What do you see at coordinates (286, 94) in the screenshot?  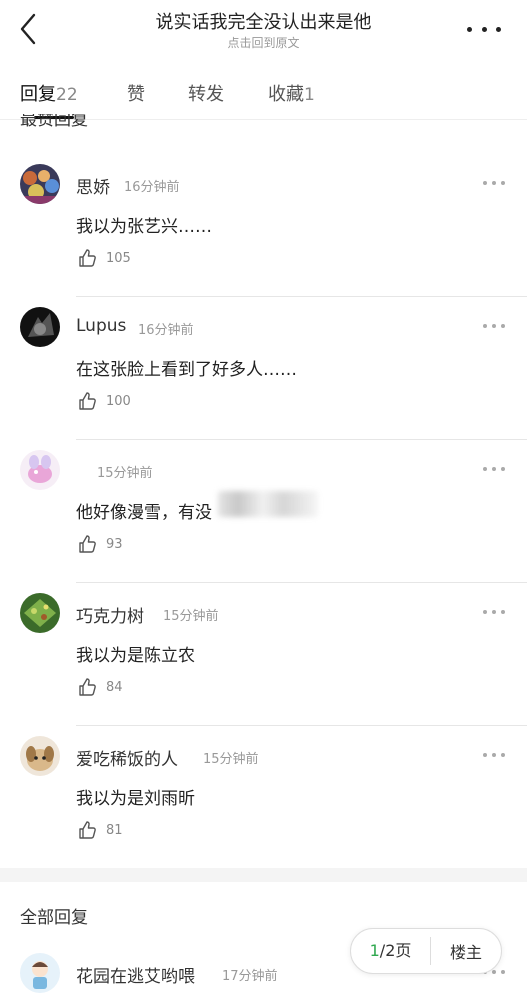 I see `tab-label: 收藏` at bounding box center [286, 94].